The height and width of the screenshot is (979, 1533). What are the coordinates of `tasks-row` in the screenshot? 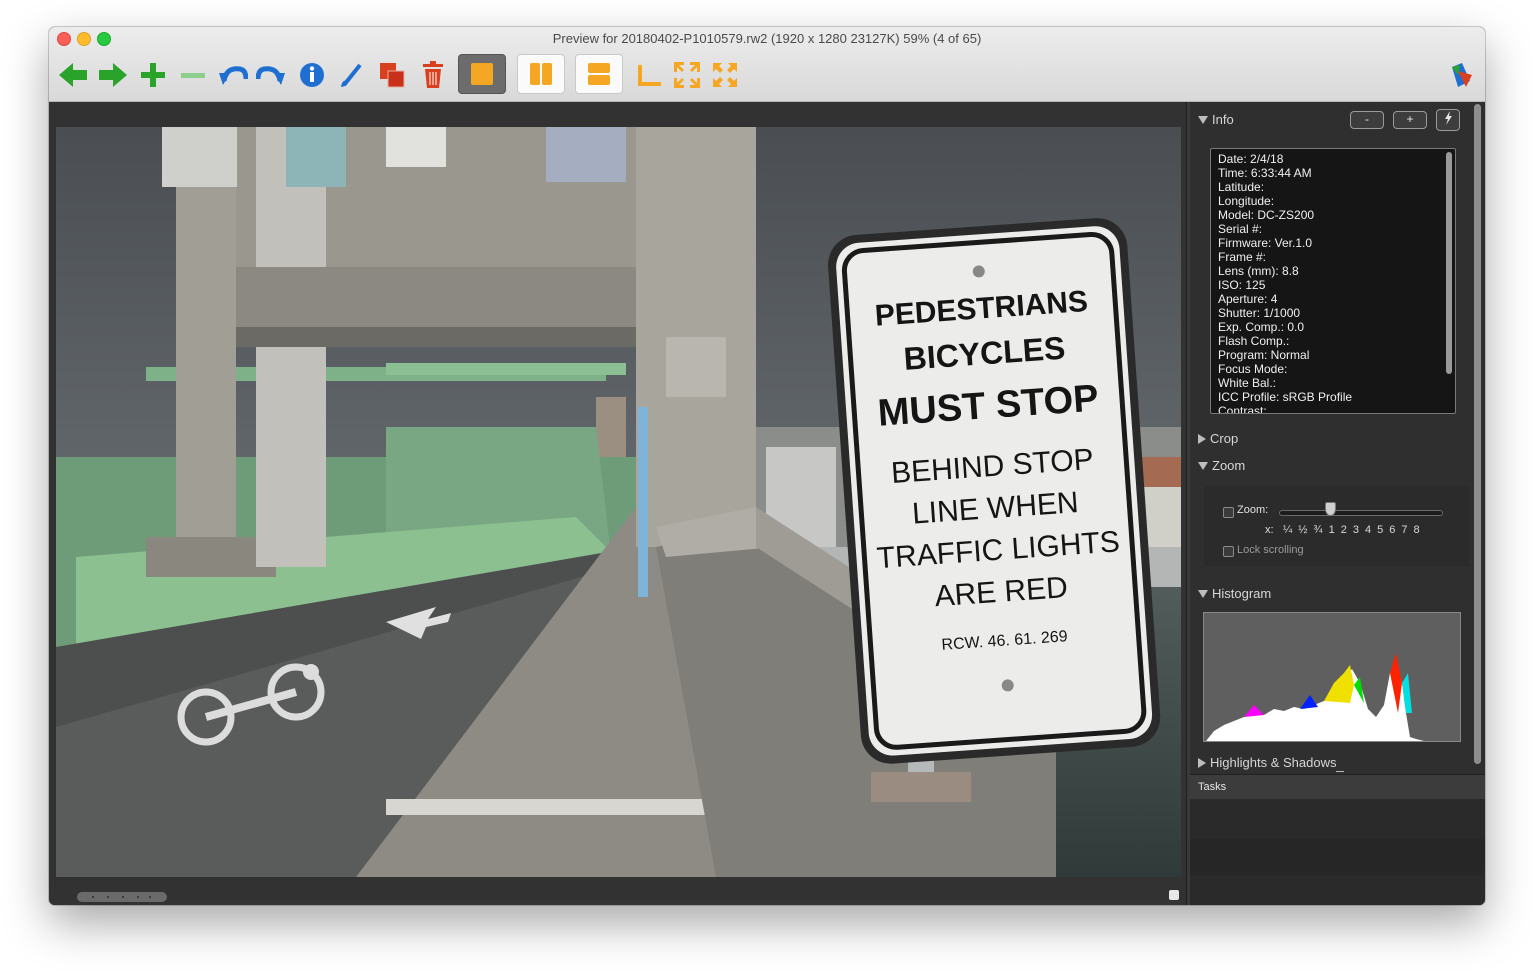 It's located at (1337, 857).